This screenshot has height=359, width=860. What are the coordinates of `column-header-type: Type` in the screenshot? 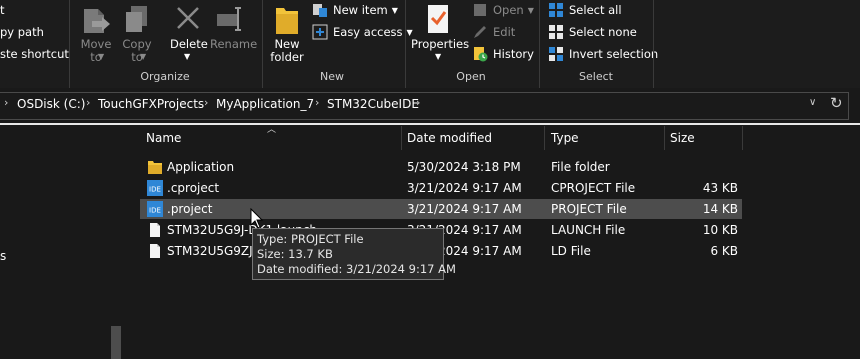 It's located at (565, 138).